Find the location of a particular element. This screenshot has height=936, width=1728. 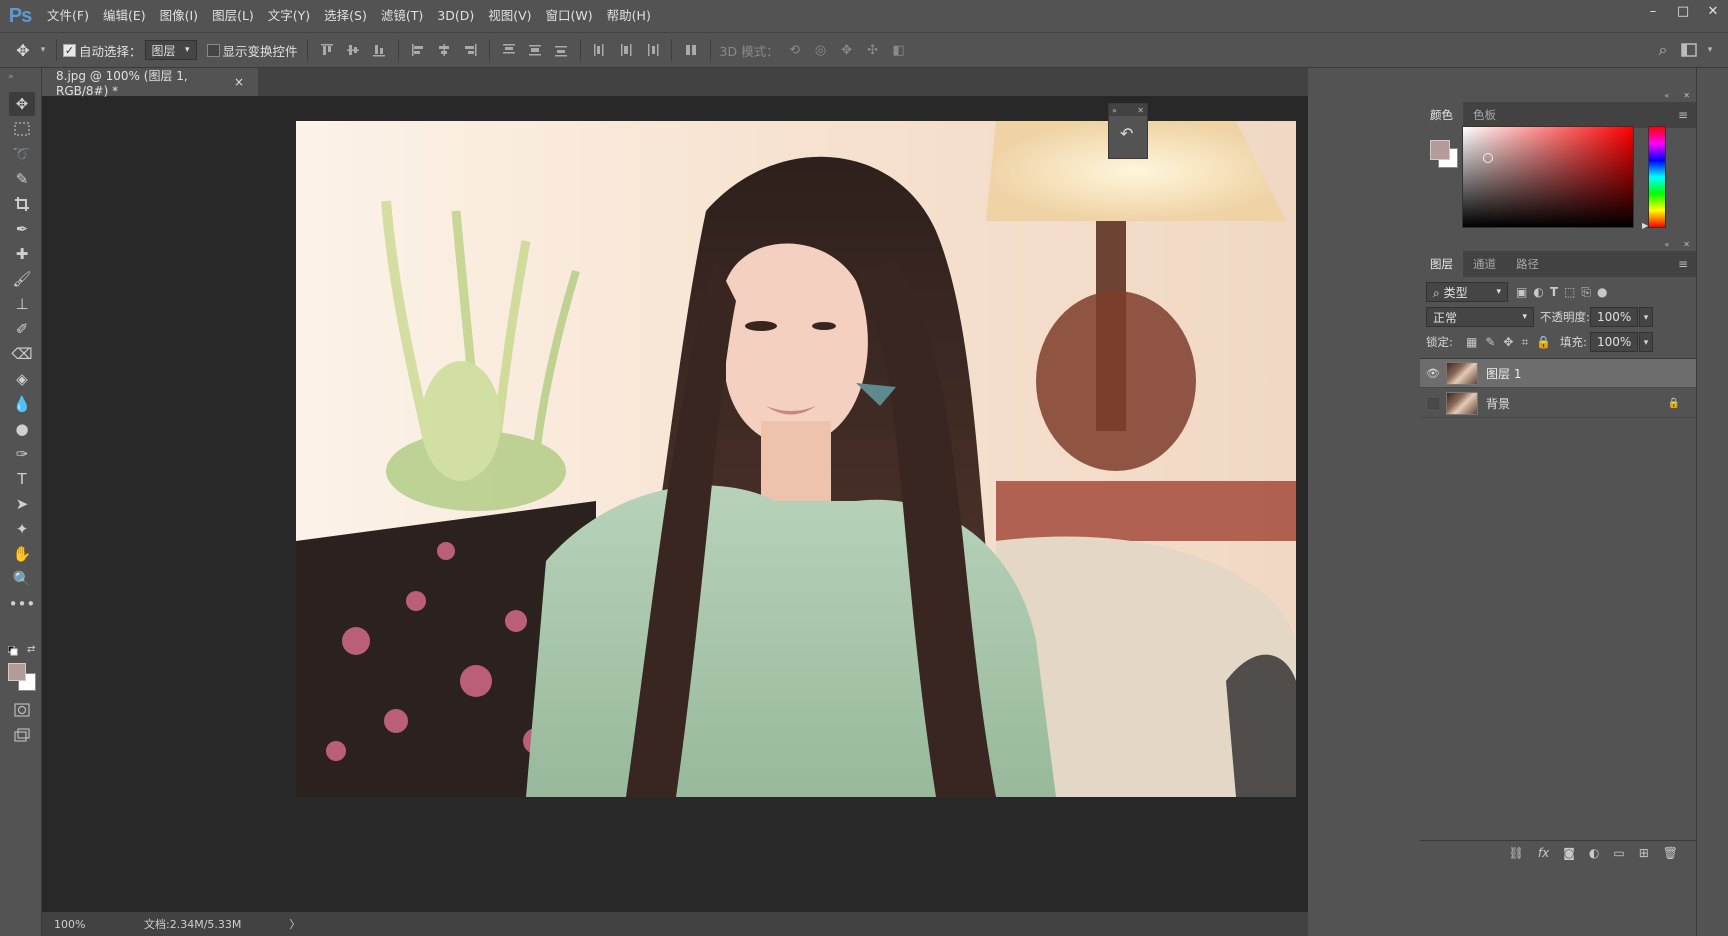

menu-item: 文件(F) is located at coordinates (68, 16).